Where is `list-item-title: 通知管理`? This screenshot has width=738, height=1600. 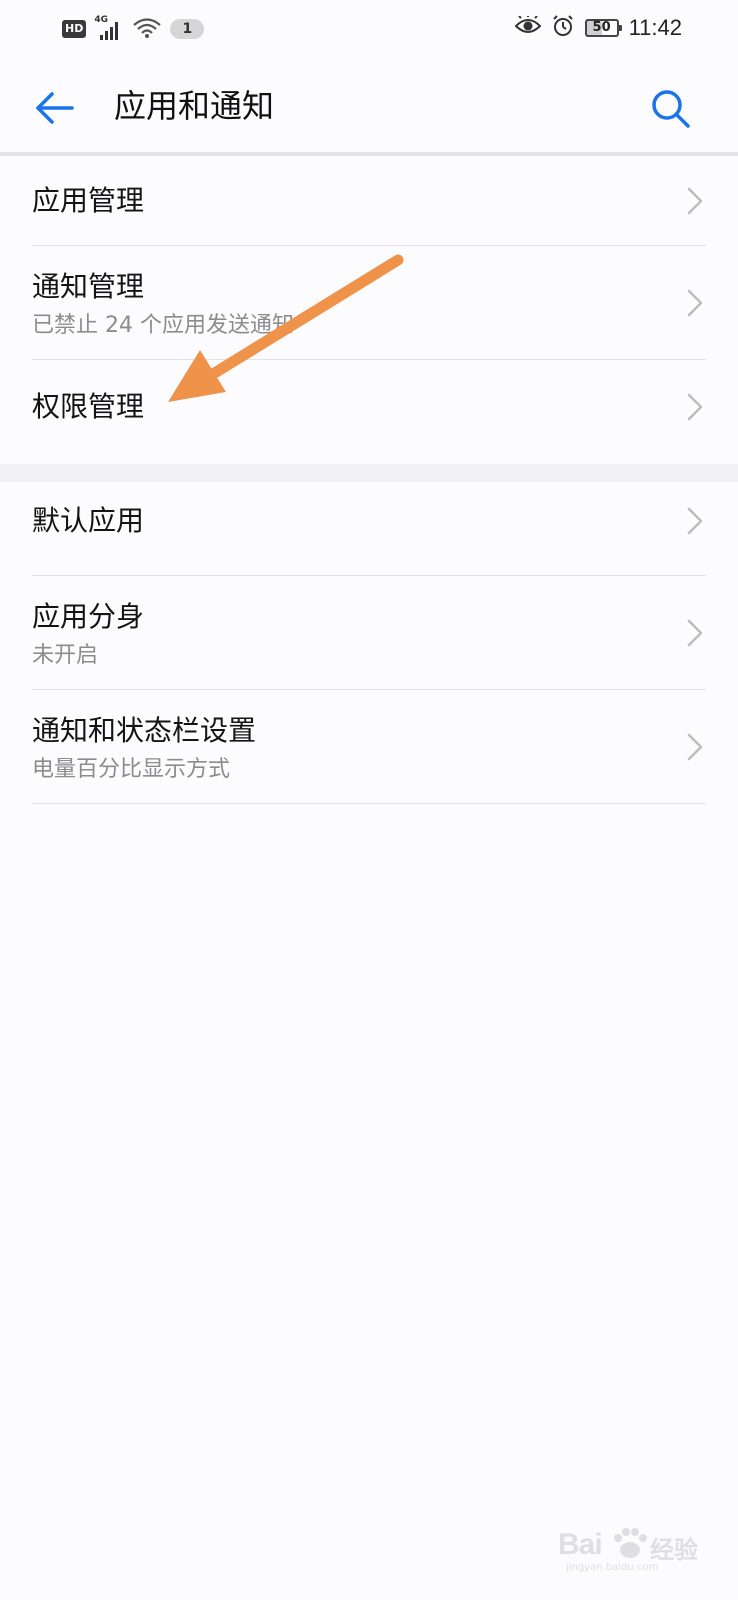 list-item-title: 通知管理 is located at coordinates (88, 286).